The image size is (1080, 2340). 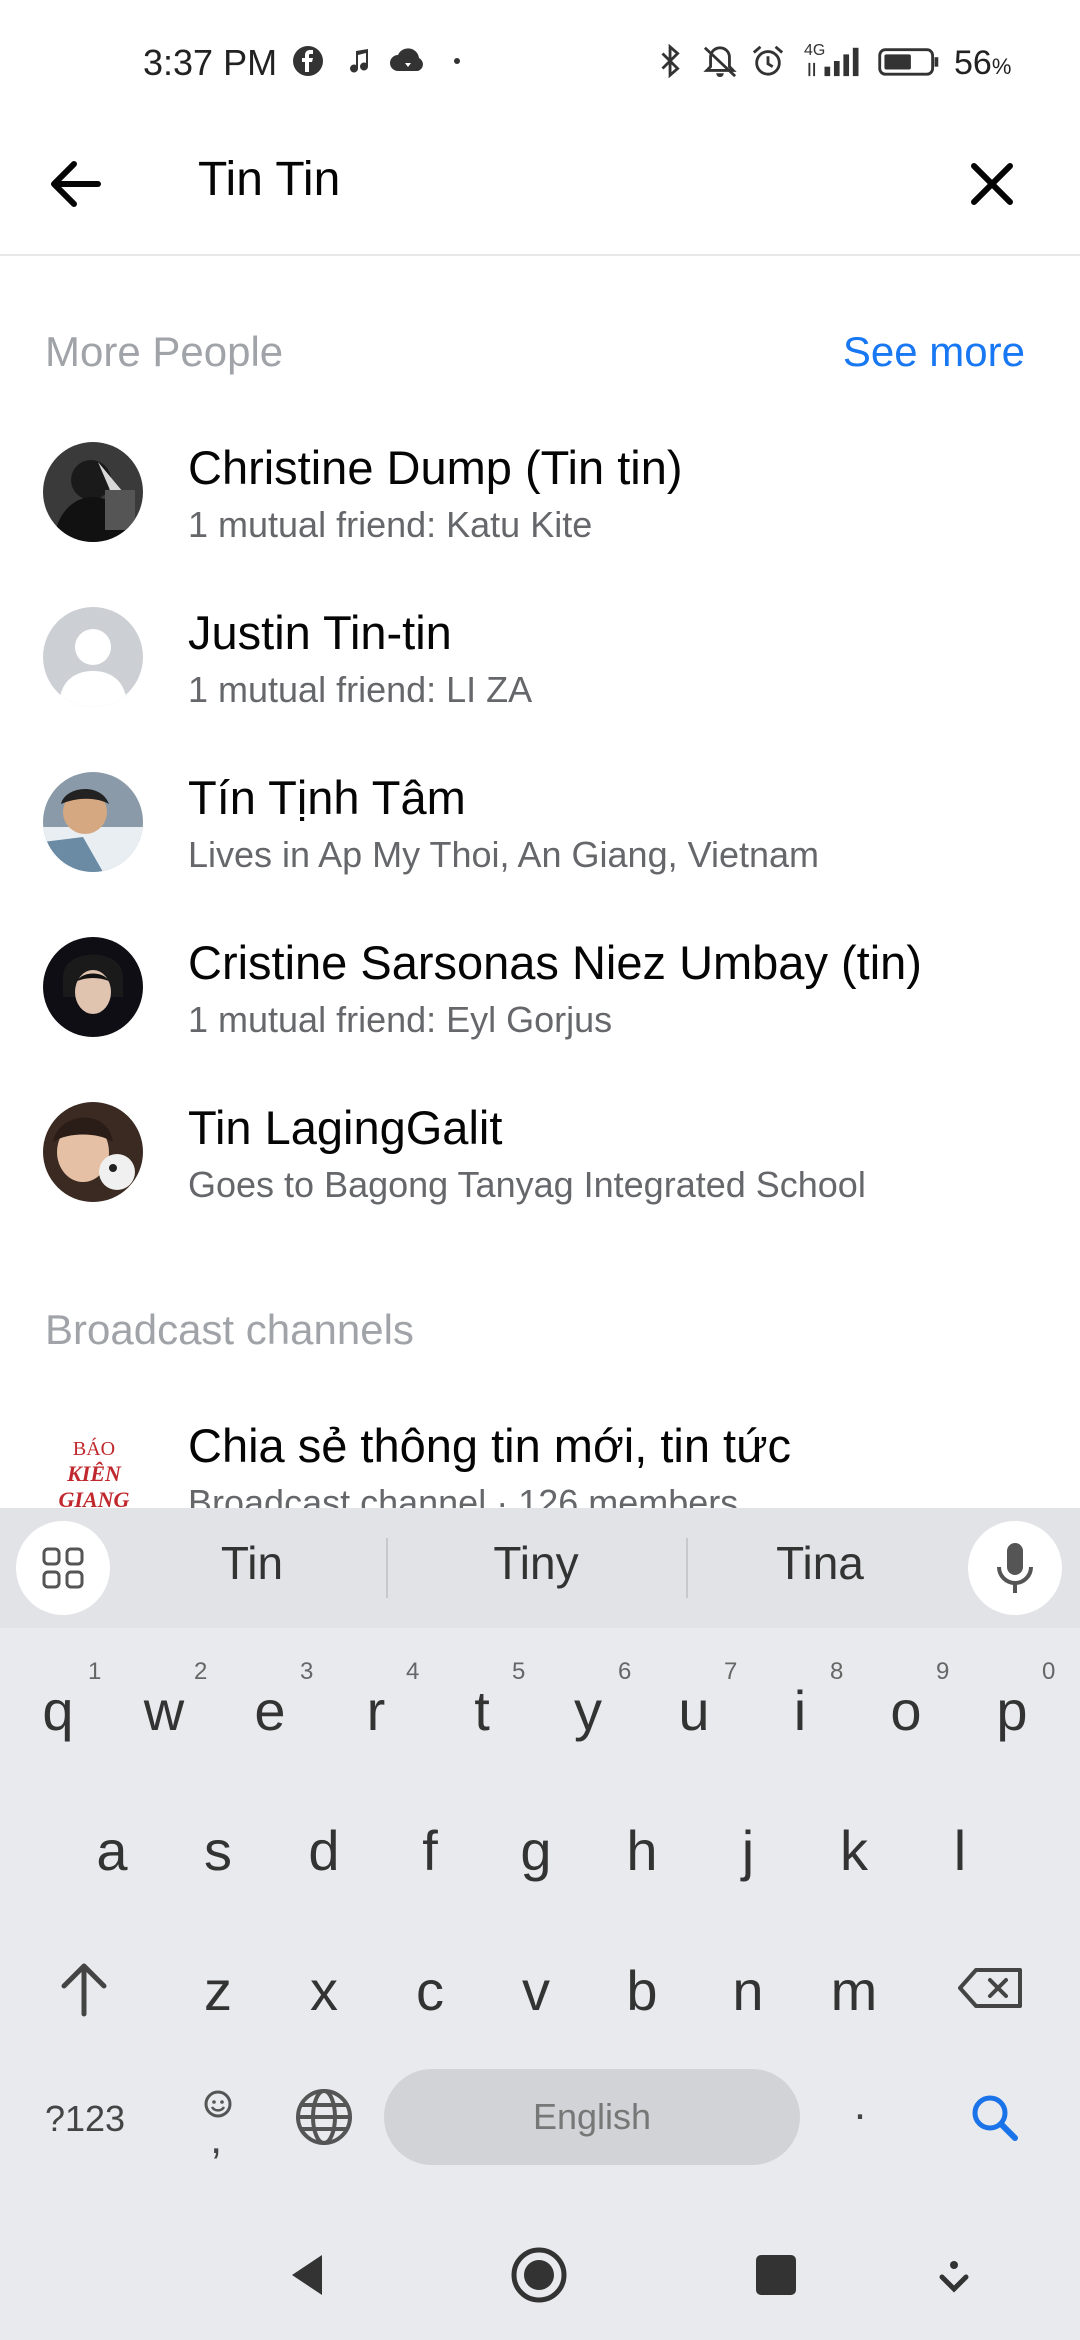 What do you see at coordinates (94, 1473) in the screenshot?
I see `channel-logo: BÁO KIÊN GIANG` at bounding box center [94, 1473].